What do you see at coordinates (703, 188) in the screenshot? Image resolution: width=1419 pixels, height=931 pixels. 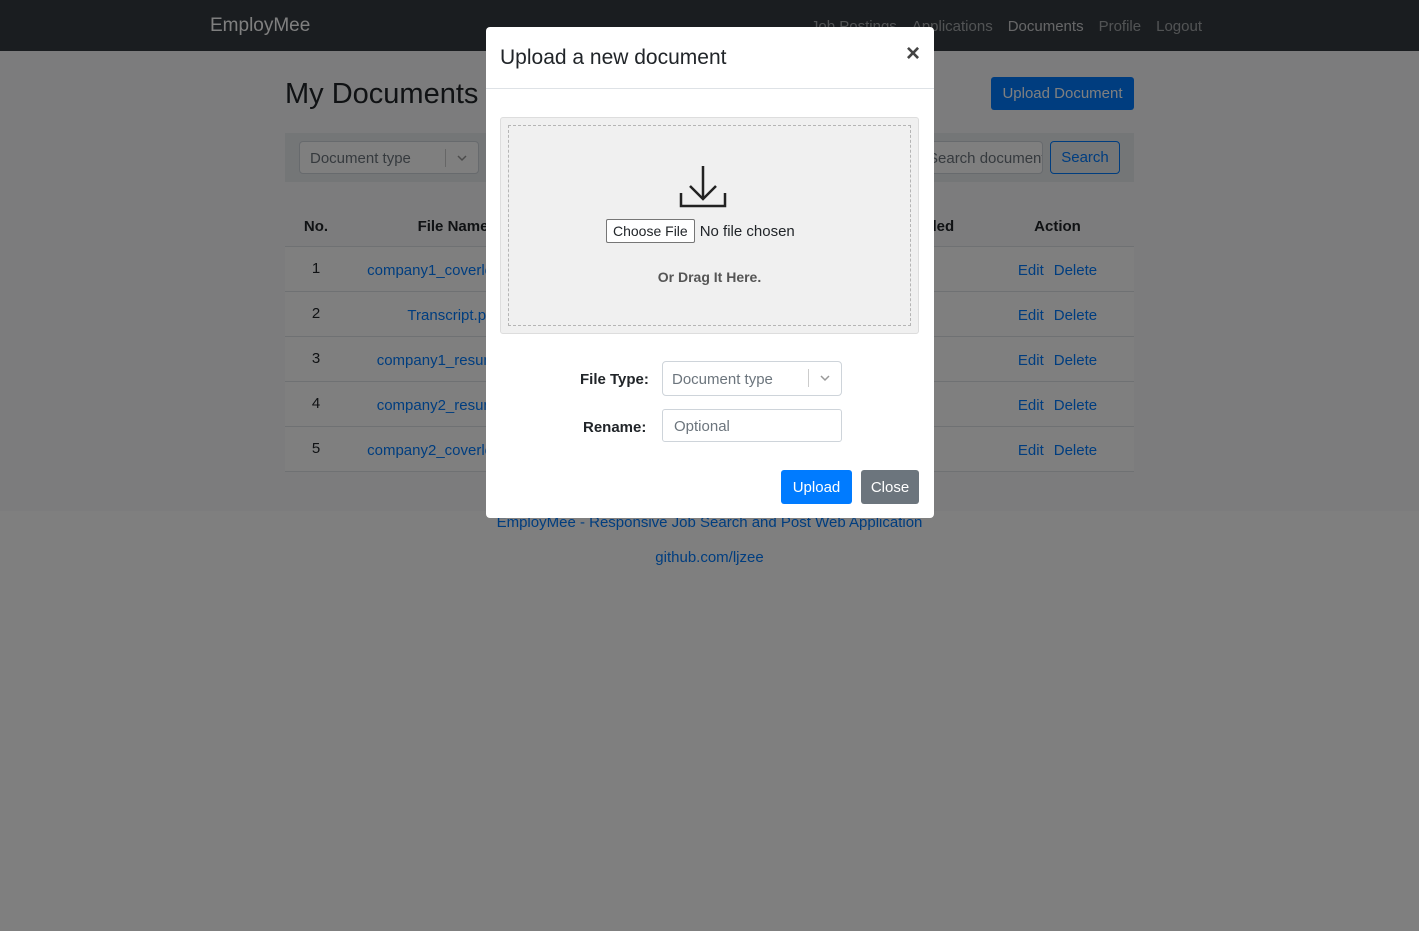 I see `download-icon` at bounding box center [703, 188].